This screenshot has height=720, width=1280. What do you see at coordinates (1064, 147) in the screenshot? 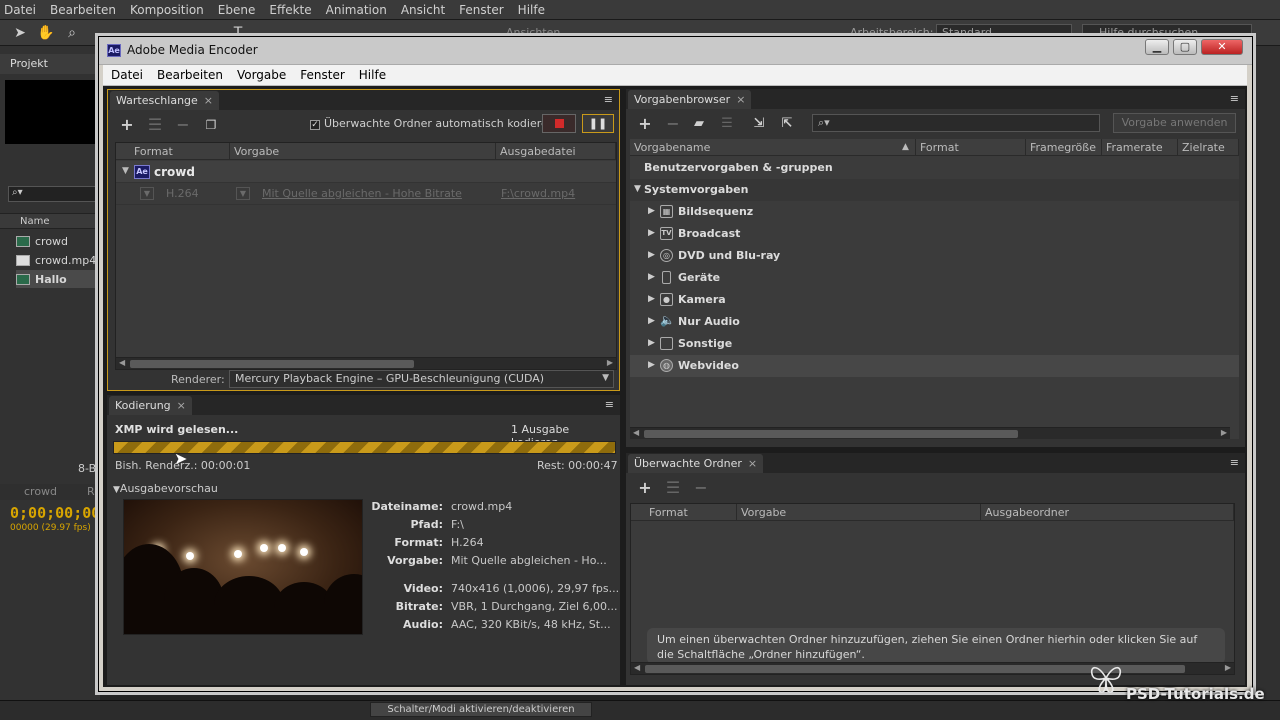
I see `column-header-framesize: Framegröße` at bounding box center [1064, 147].